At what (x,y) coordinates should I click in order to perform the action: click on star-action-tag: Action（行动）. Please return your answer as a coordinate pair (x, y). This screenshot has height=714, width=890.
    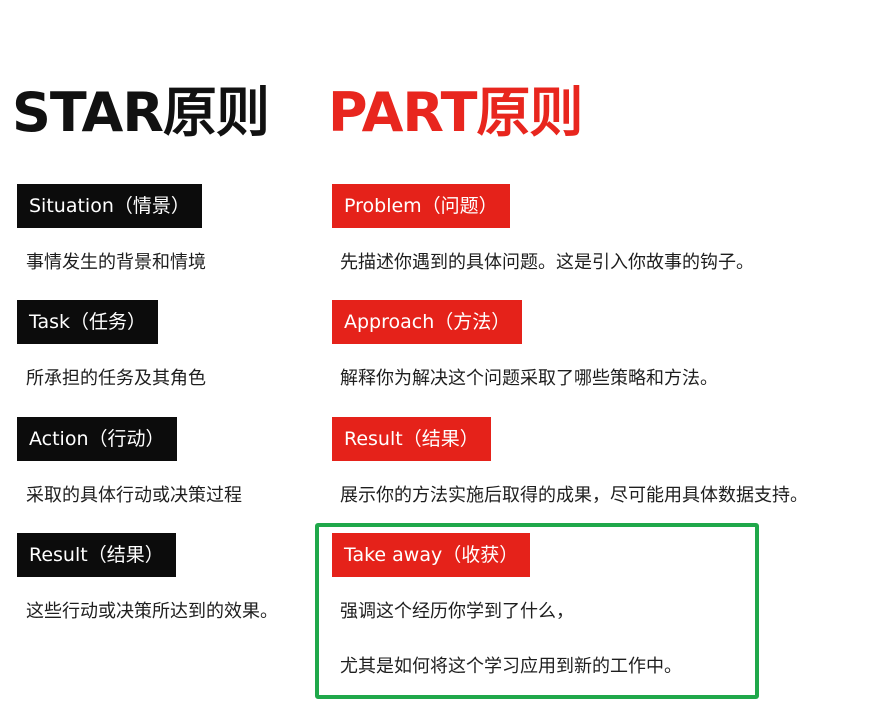
    Looking at the image, I should click on (97, 439).